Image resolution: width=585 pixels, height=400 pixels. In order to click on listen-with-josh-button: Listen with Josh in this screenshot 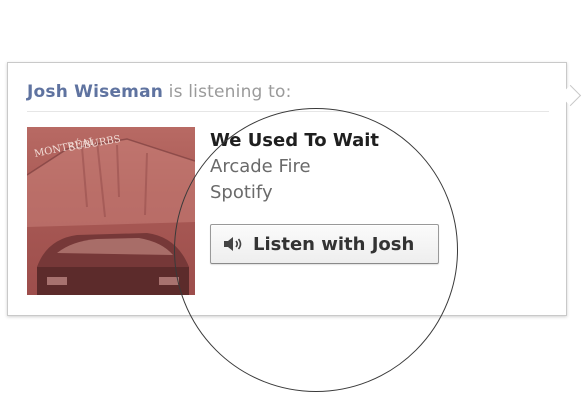, I will do `click(324, 244)`.